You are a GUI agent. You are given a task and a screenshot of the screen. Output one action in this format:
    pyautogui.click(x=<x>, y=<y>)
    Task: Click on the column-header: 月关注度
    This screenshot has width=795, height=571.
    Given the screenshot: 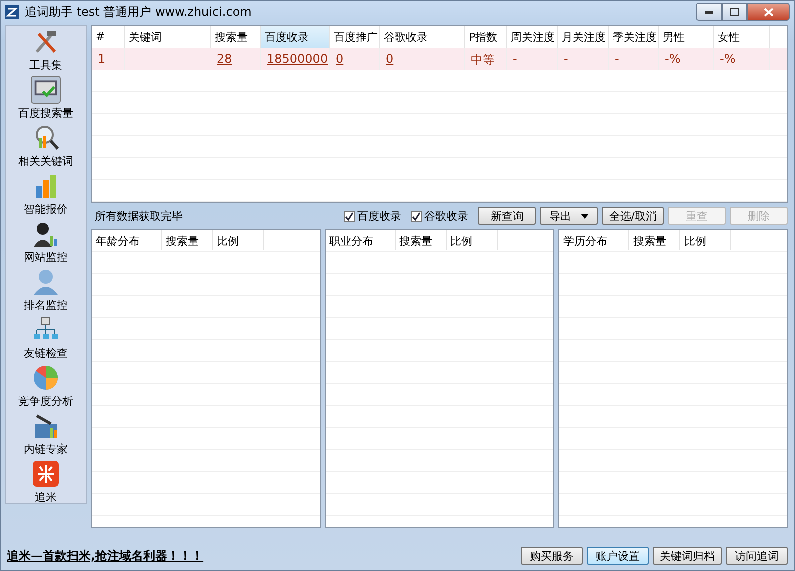 What is the action you would take?
    pyautogui.click(x=583, y=37)
    